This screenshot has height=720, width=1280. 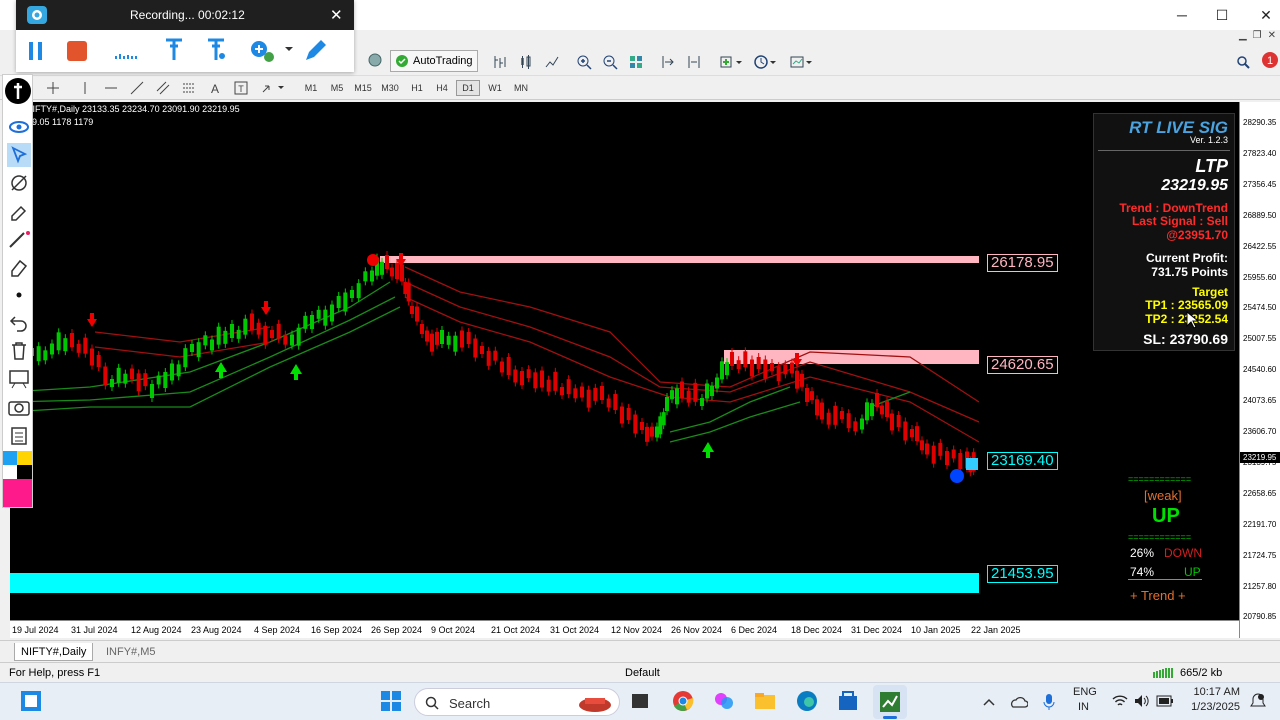 I want to click on pen-tool, so click(x=19, y=239).